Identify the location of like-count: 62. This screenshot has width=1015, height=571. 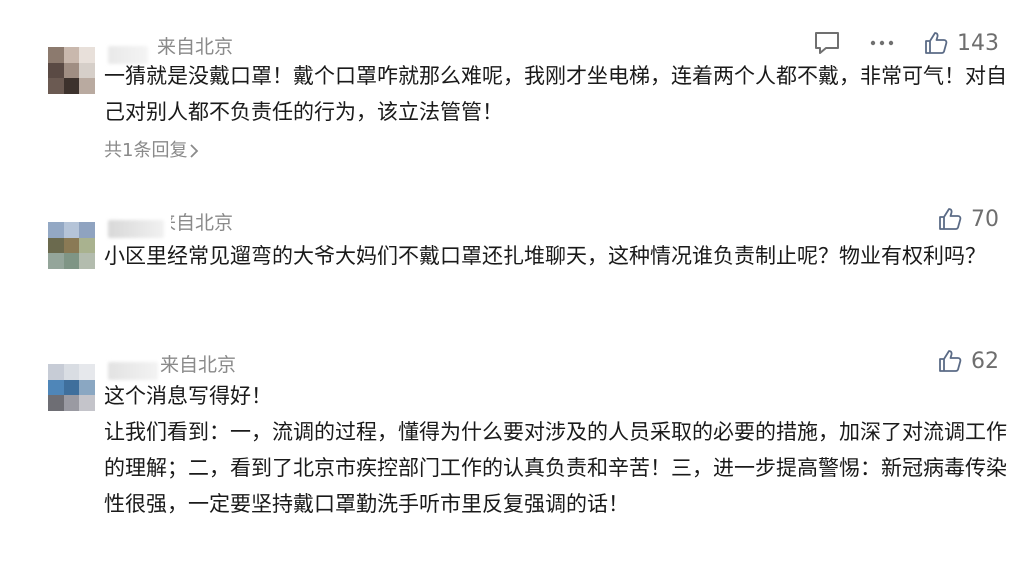
(985, 361).